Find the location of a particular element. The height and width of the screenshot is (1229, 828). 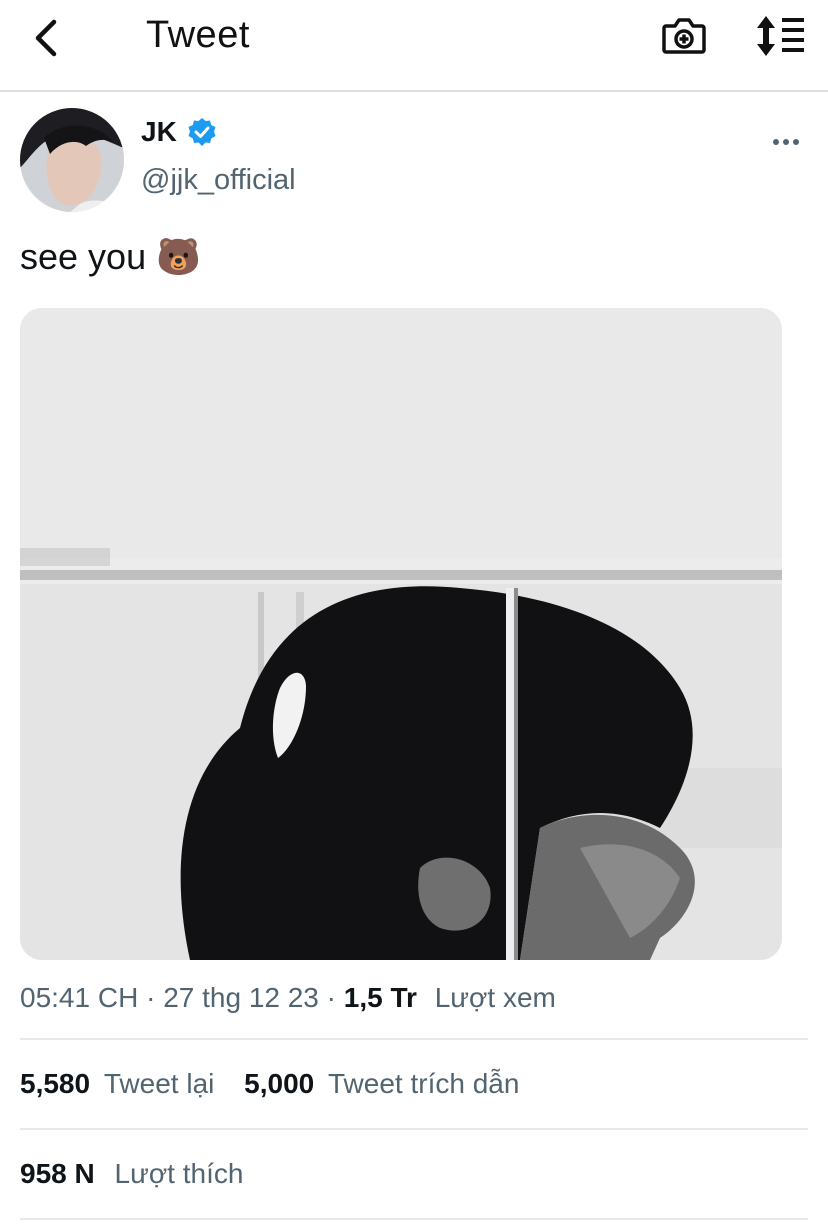

likes-stat: 958 N Lượt thích is located at coordinates (131, 1173).